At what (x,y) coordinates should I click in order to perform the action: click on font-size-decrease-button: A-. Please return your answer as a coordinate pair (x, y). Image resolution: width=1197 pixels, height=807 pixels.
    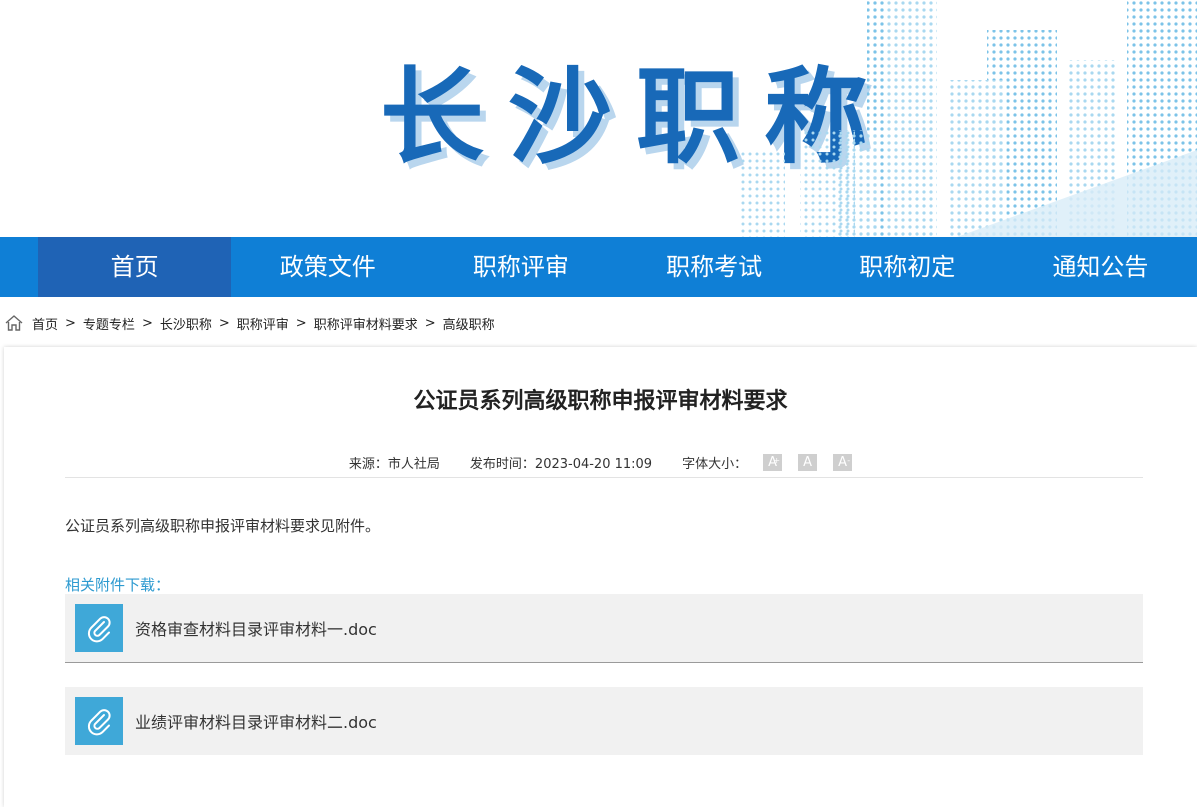
    Looking at the image, I should click on (843, 462).